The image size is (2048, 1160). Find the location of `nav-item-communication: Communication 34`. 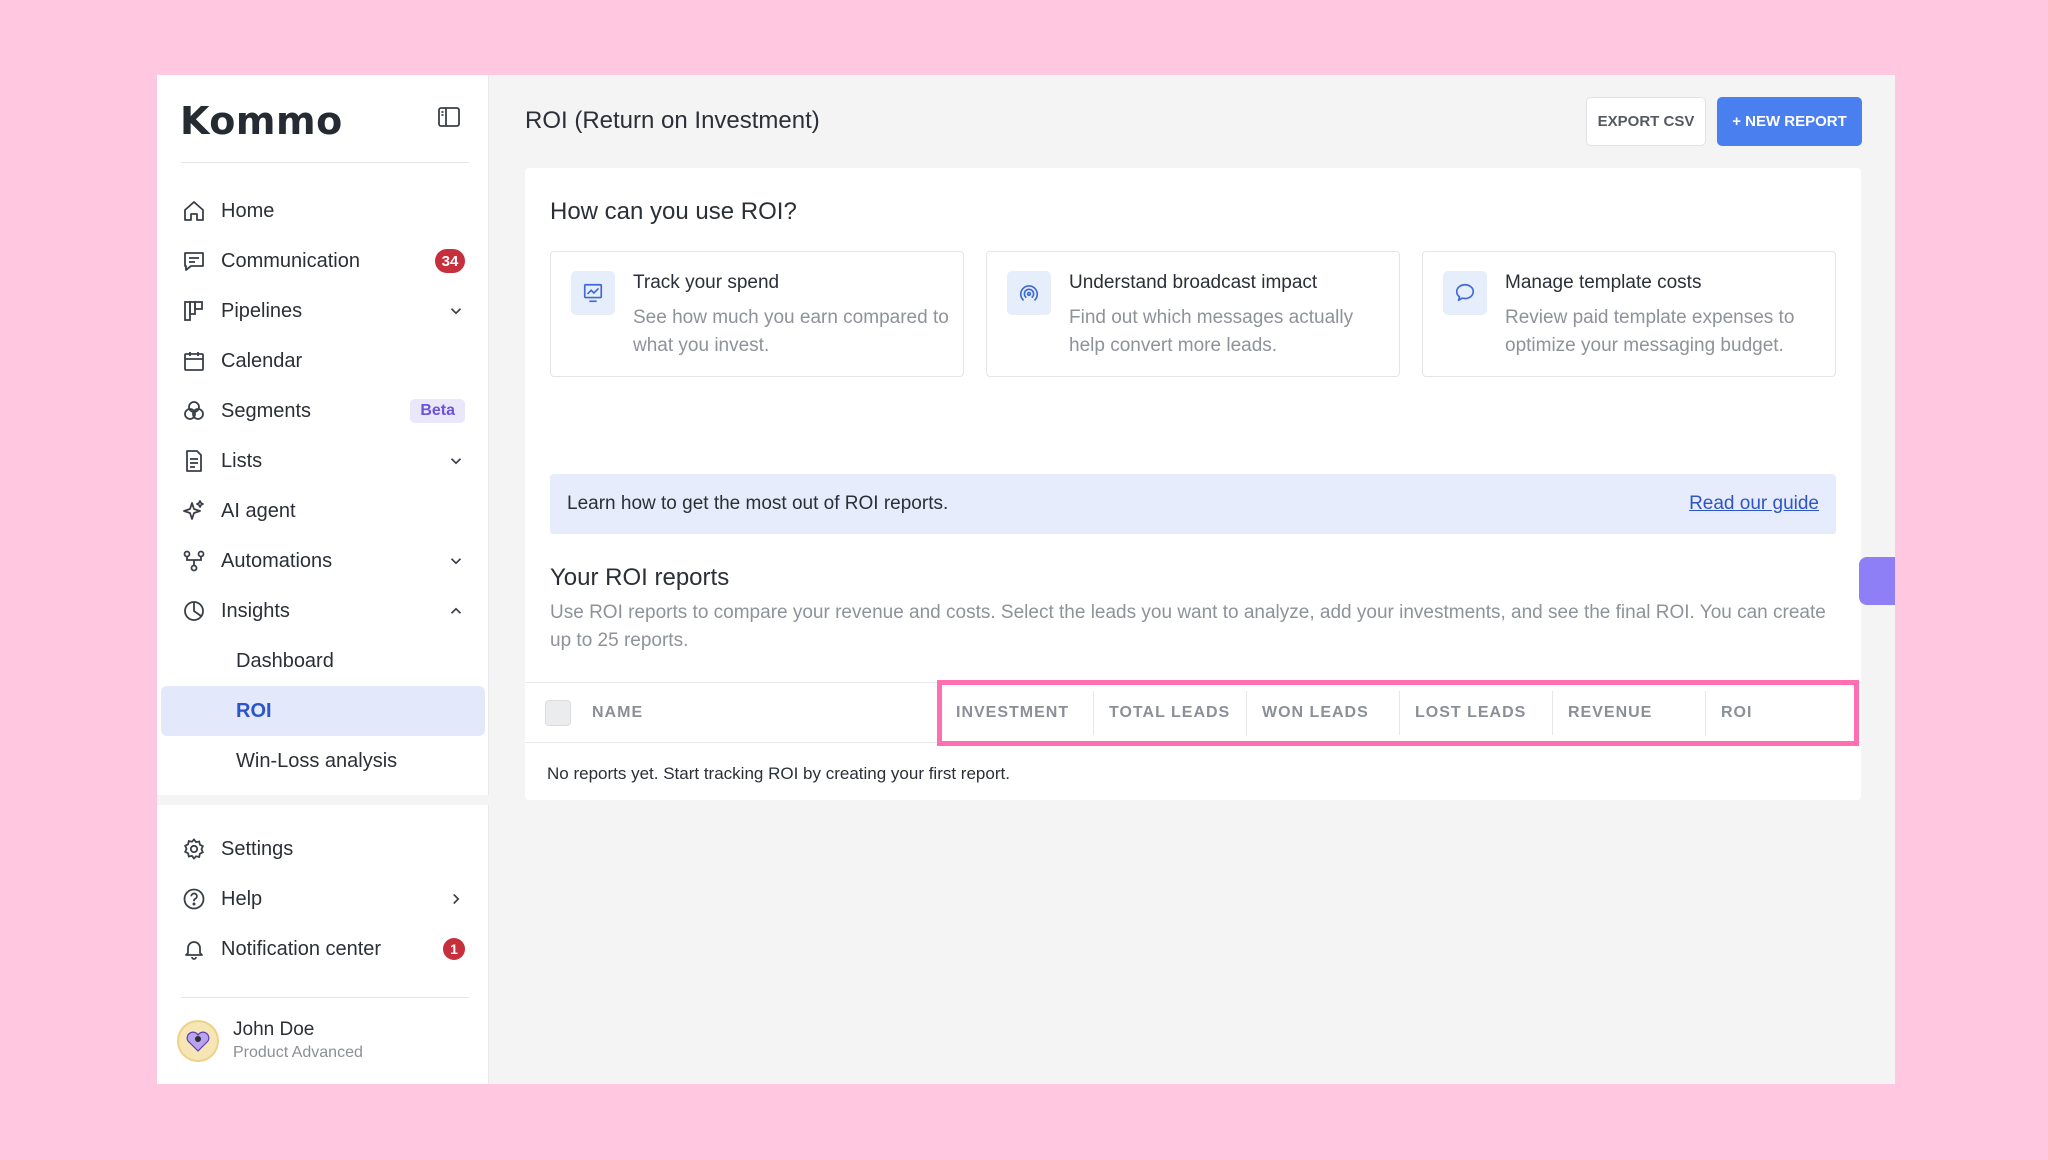

nav-item-communication: Communication 34 is located at coordinates (323, 261).